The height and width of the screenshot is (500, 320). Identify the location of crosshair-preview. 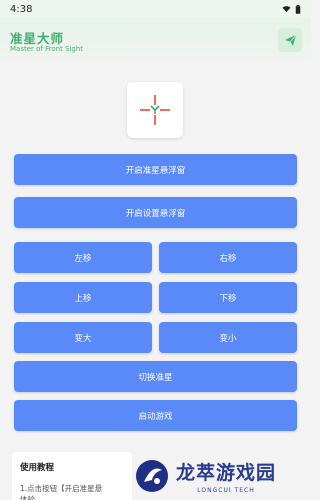
(155, 110).